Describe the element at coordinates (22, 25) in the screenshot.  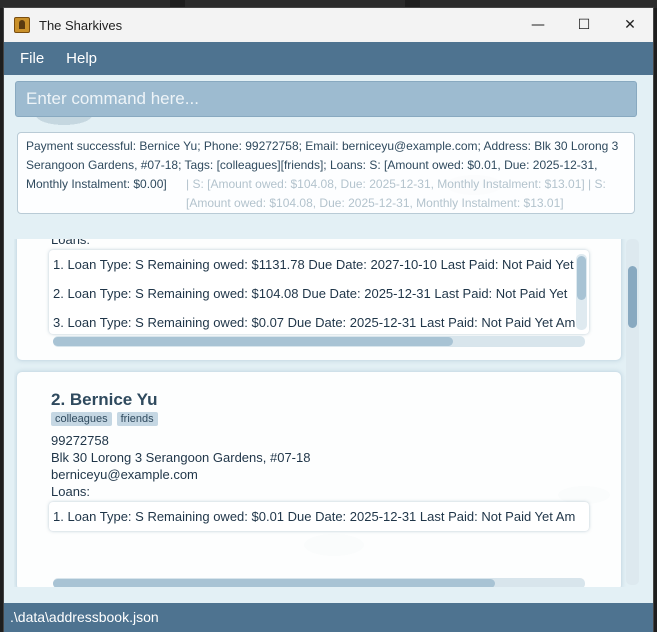
I see `app-logo-icon` at that location.